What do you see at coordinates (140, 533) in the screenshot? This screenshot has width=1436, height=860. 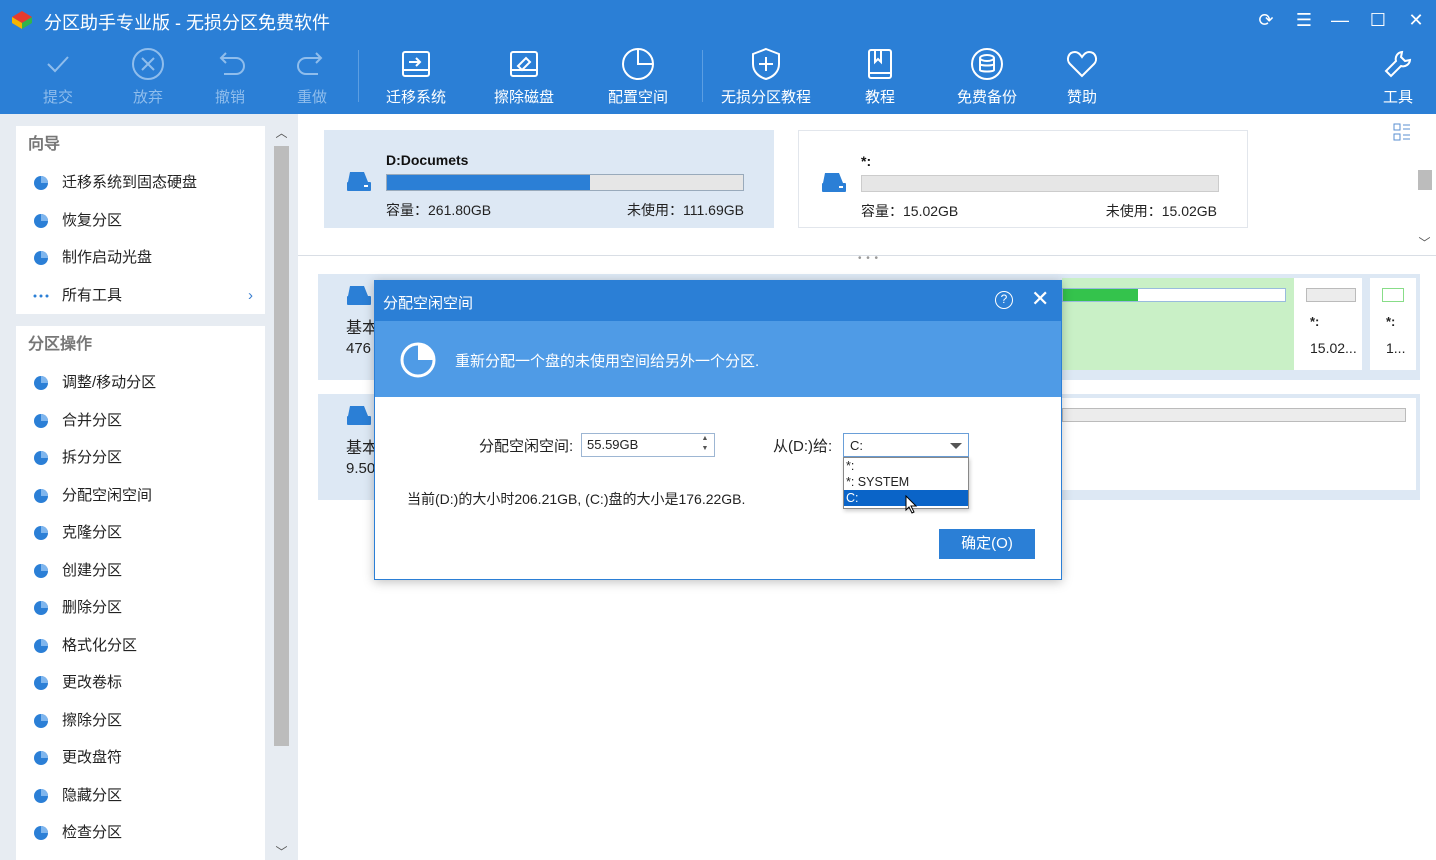 I see `sidebar-item: 克隆分区` at bounding box center [140, 533].